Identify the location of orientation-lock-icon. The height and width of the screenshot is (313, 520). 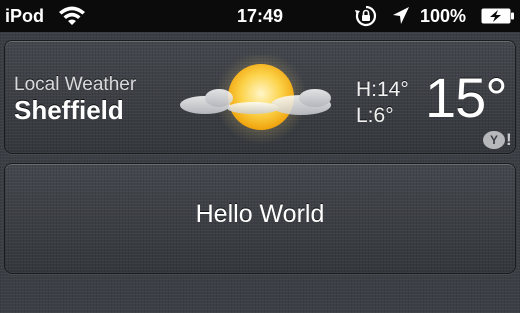
(366, 16).